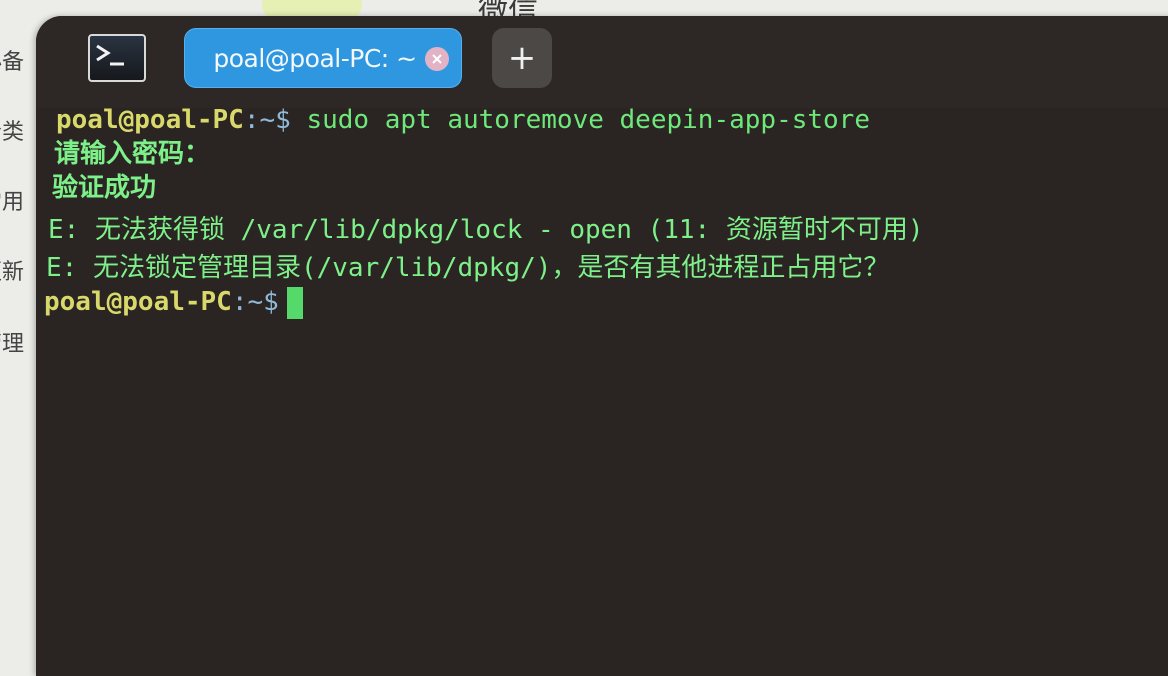 The image size is (1168, 676). I want to click on terminal-prompt-glyph, so click(110, 55).